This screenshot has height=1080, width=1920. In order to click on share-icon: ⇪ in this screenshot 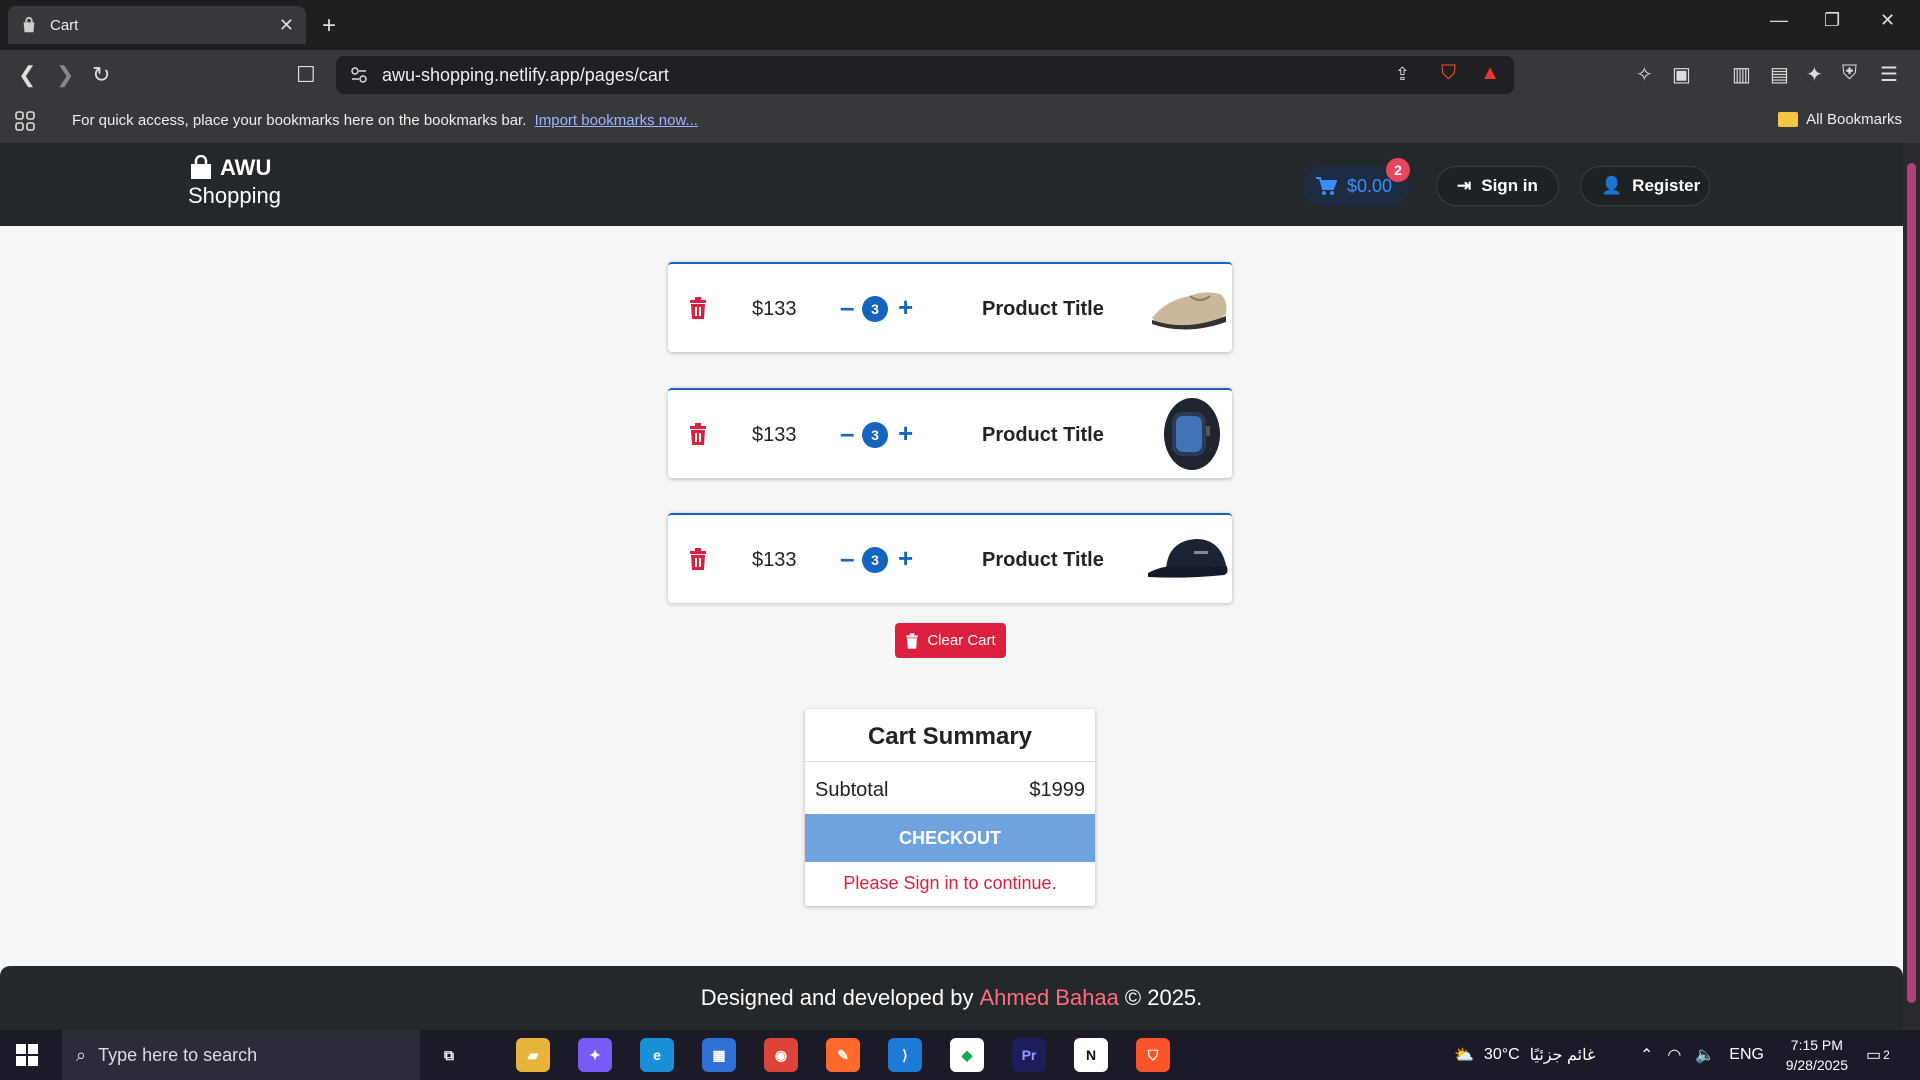, I will do `click(1402, 74)`.